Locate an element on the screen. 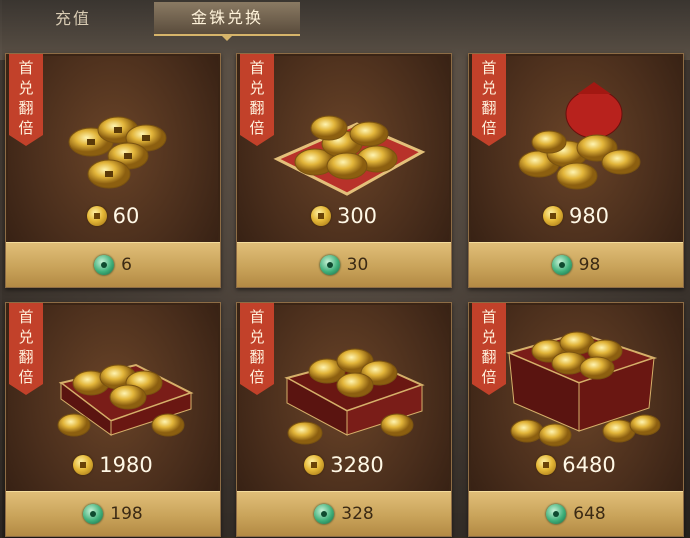 Image resolution: width=690 pixels, height=538 pixels. coin-pile-small-image is located at coordinates (117, 152).